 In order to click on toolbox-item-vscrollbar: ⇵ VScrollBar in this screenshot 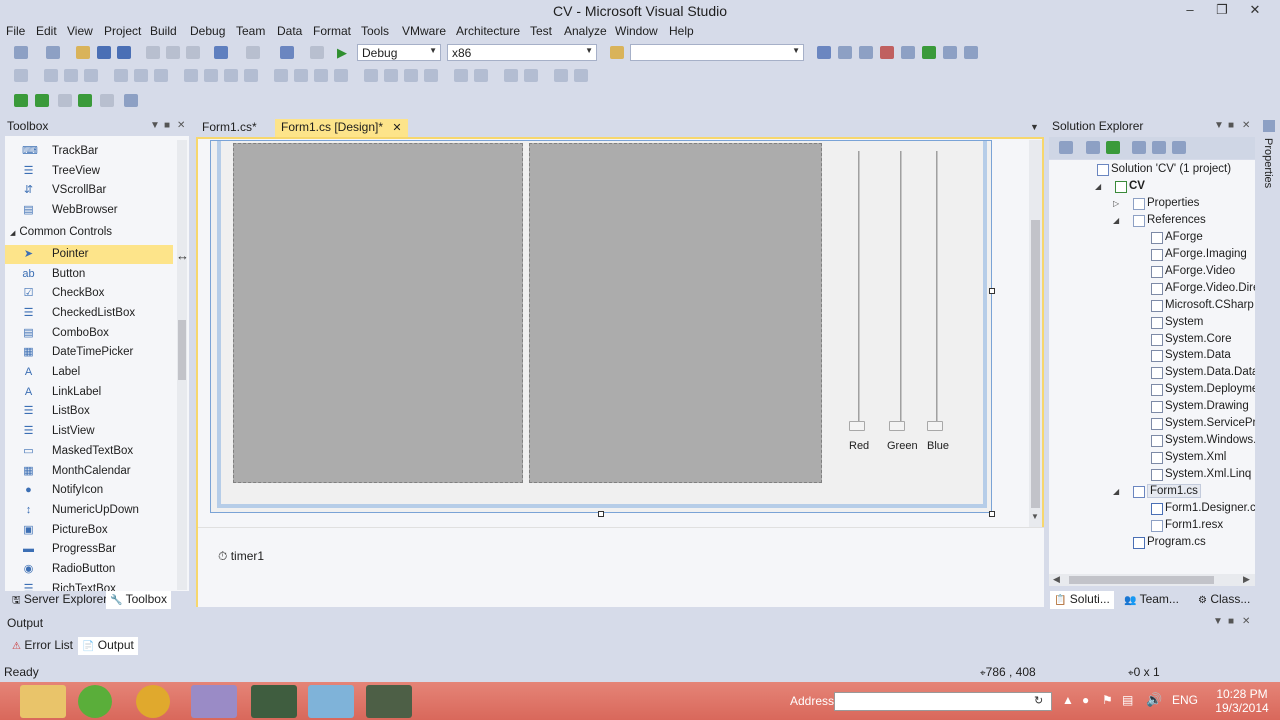, I will do `click(89, 190)`.